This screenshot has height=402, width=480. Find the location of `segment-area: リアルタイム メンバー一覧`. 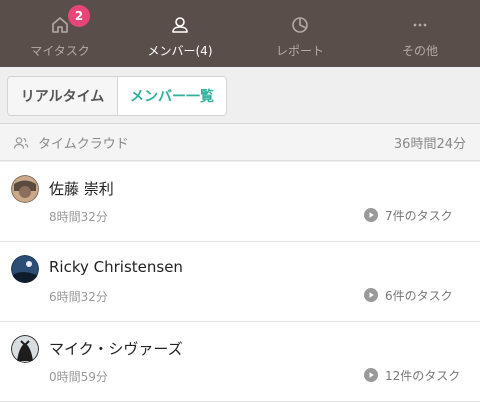

segment-area: リアルタイム メンバー一覧 is located at coordinates (240, 95).